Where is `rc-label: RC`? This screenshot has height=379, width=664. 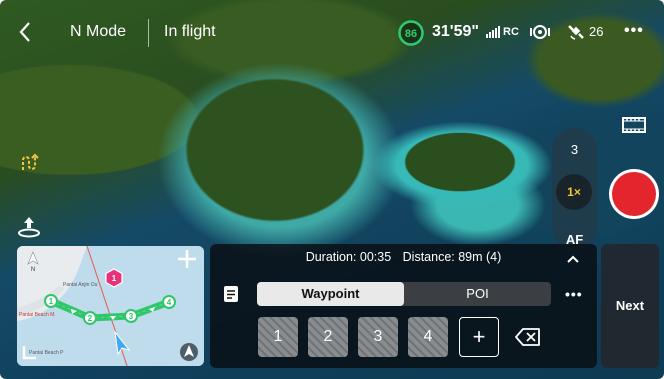 rc-label: RC is located at coordinates (511, 32).